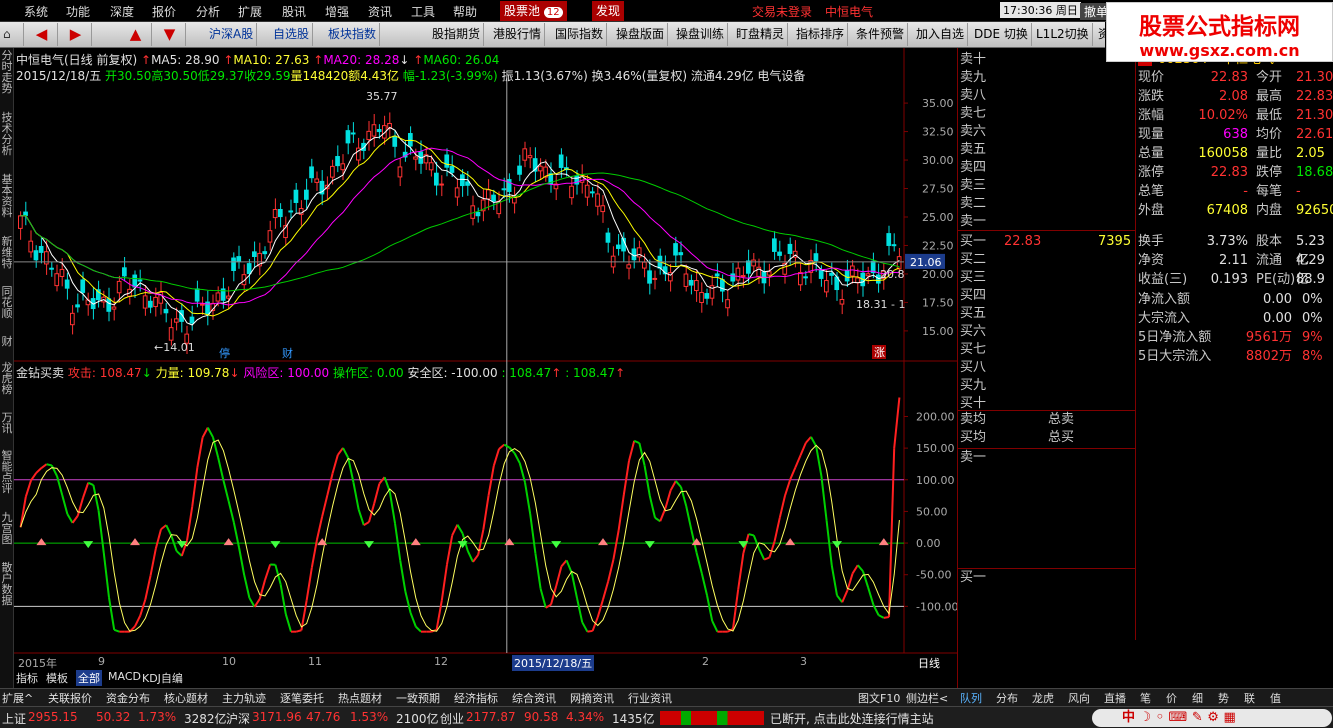 This screenshot has width=1333, height=728. What do you see at coordinates (592, 698) in the screenshot?
I see `bottom-tab: 网摘资讯` at bounding box center [592, 698].